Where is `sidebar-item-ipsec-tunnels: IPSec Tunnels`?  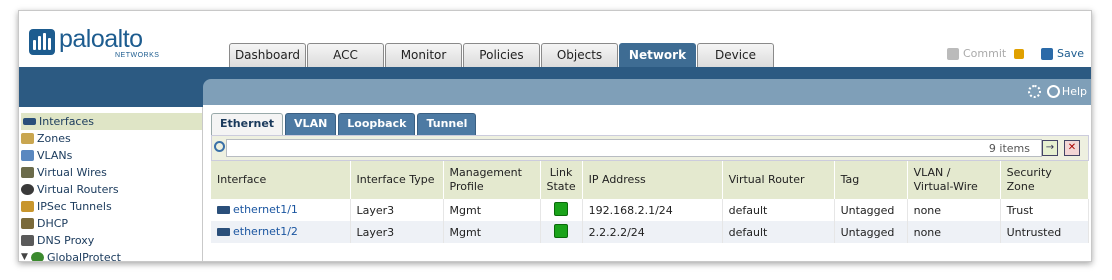 sidebar-item-ipsec-tunnels: IPSec Tunnels is located at coordinates (110, 206).